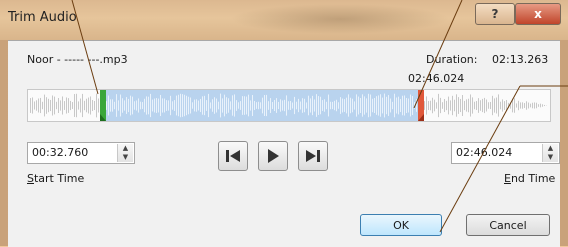  Describe the element at coordinates (60, 152) in the screenshot. I see `start-time-input: 00:32.760` at that location.